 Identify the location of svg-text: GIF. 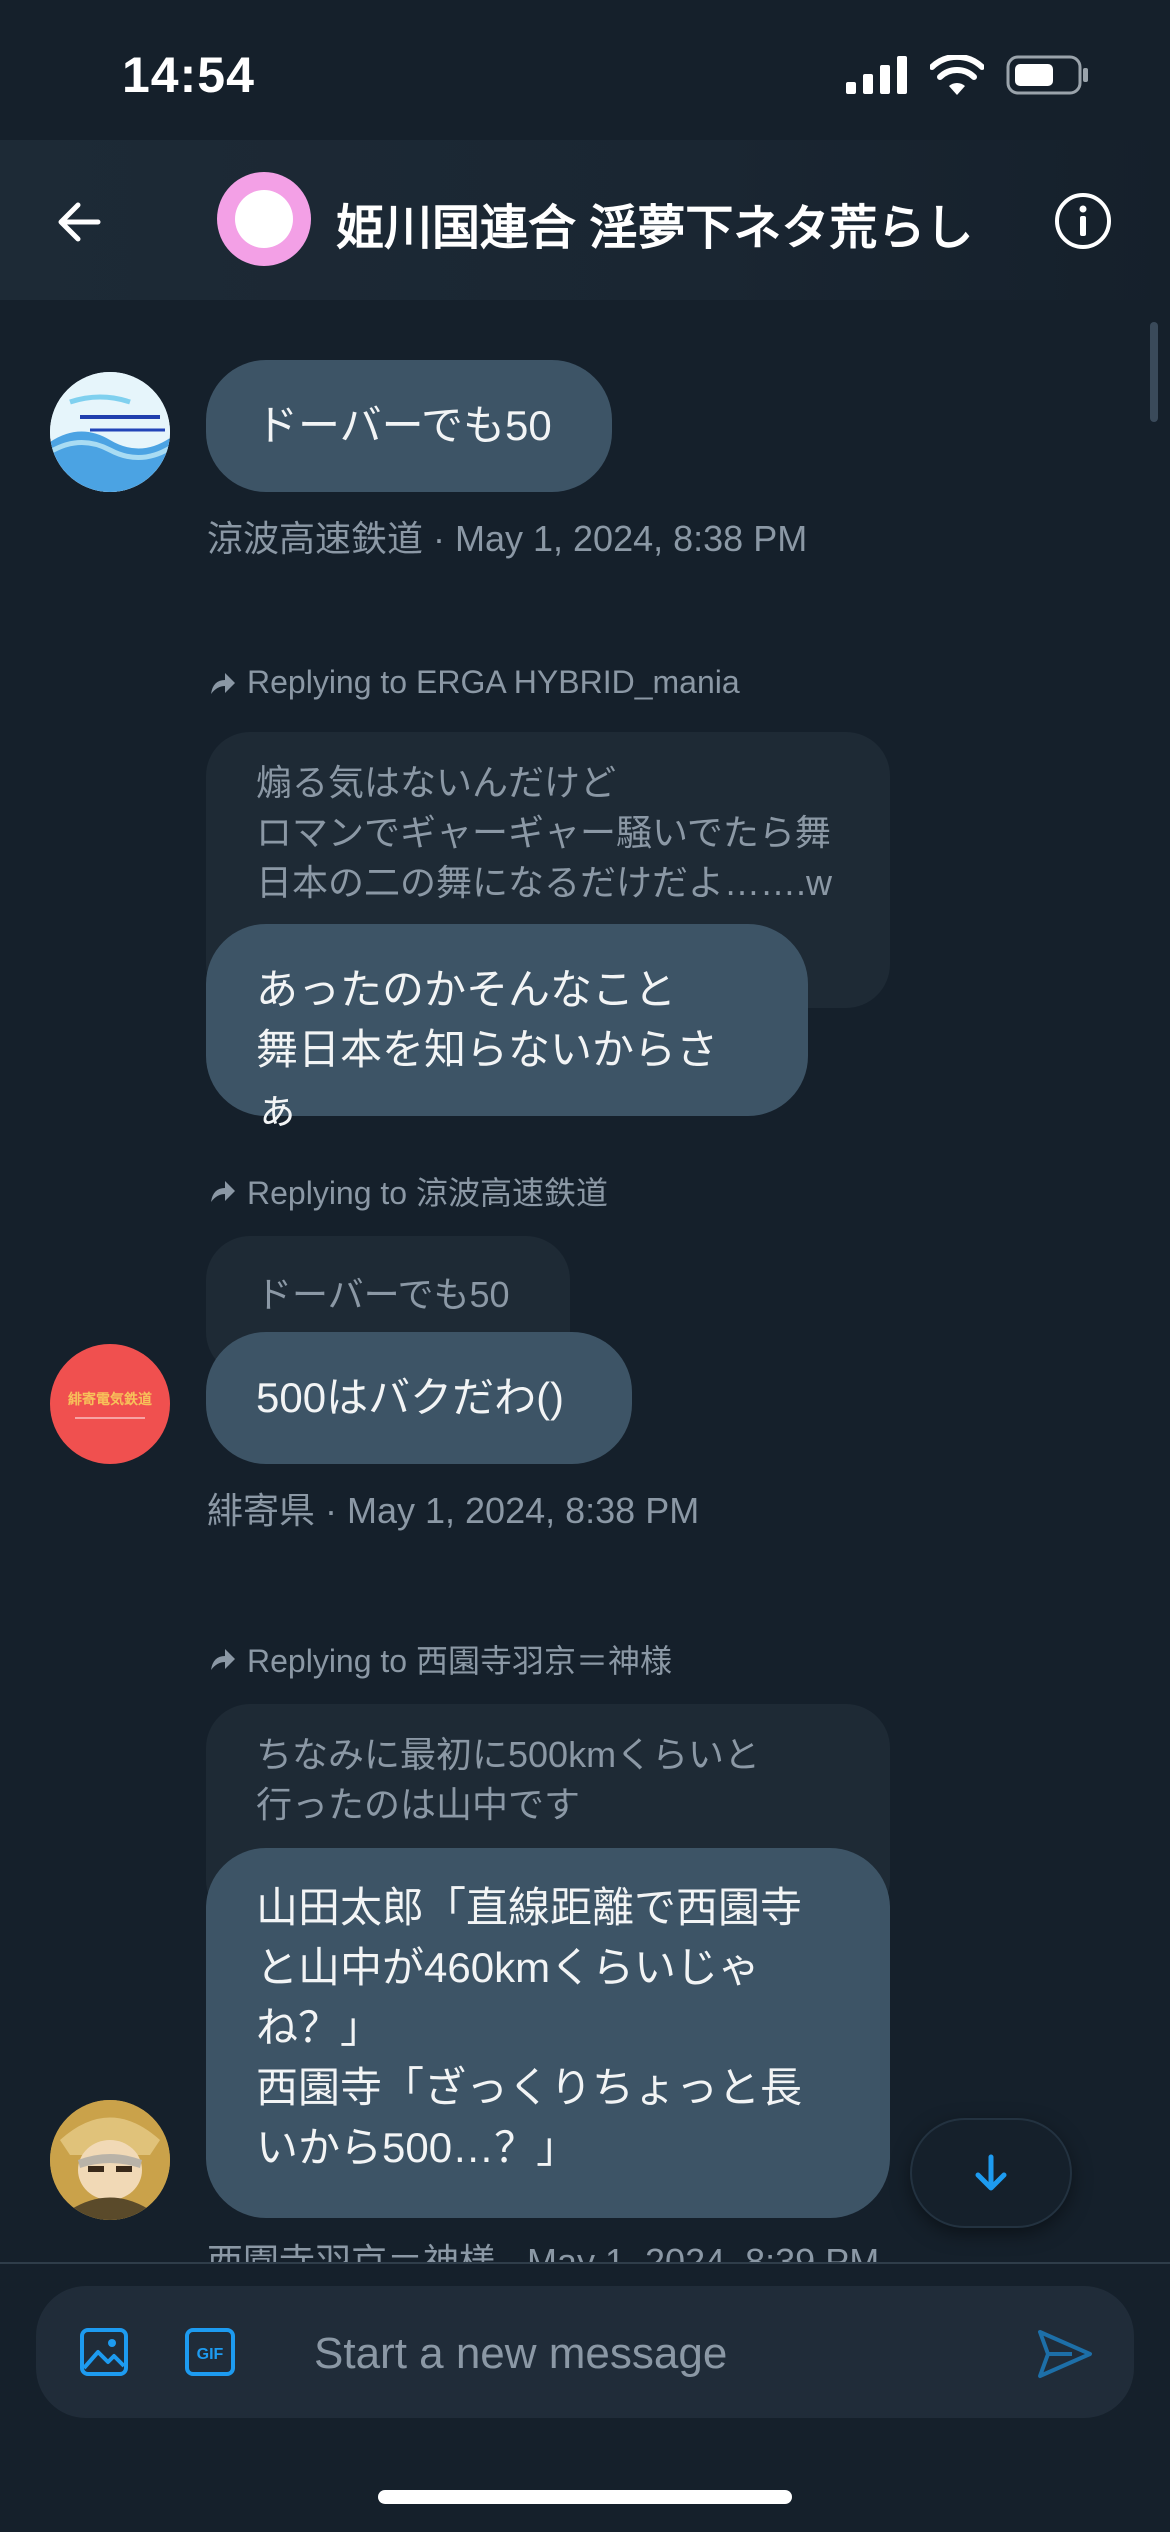
(210, 2354).